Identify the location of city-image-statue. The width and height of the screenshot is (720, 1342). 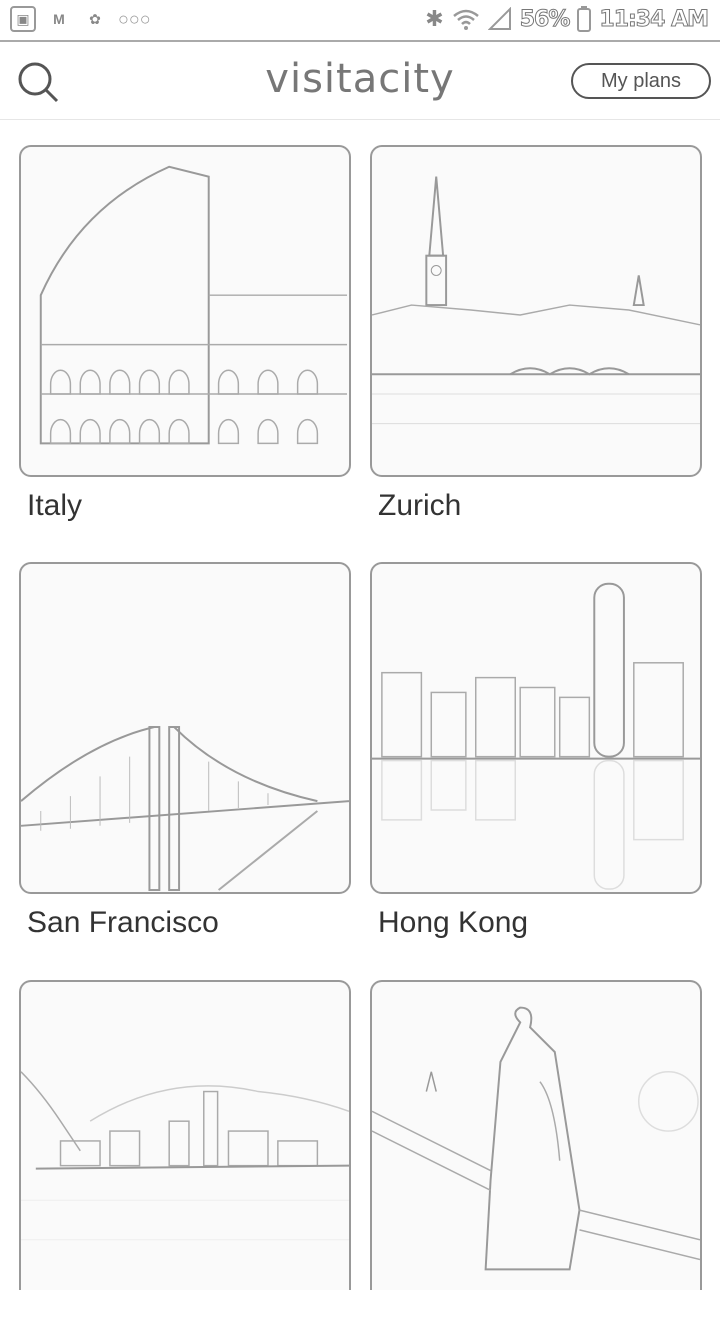
(536, 1135).